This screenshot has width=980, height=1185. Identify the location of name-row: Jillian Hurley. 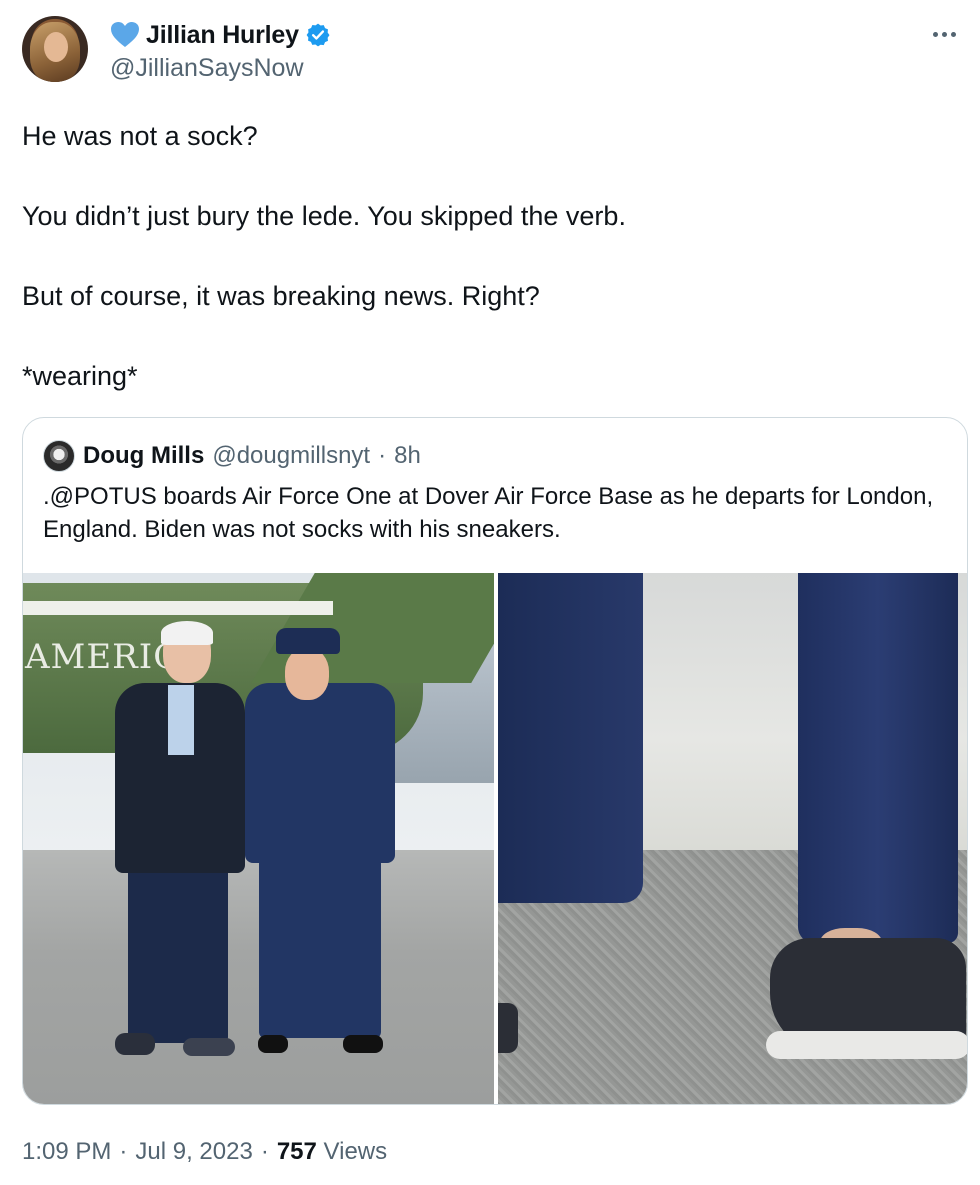
(220, 35).